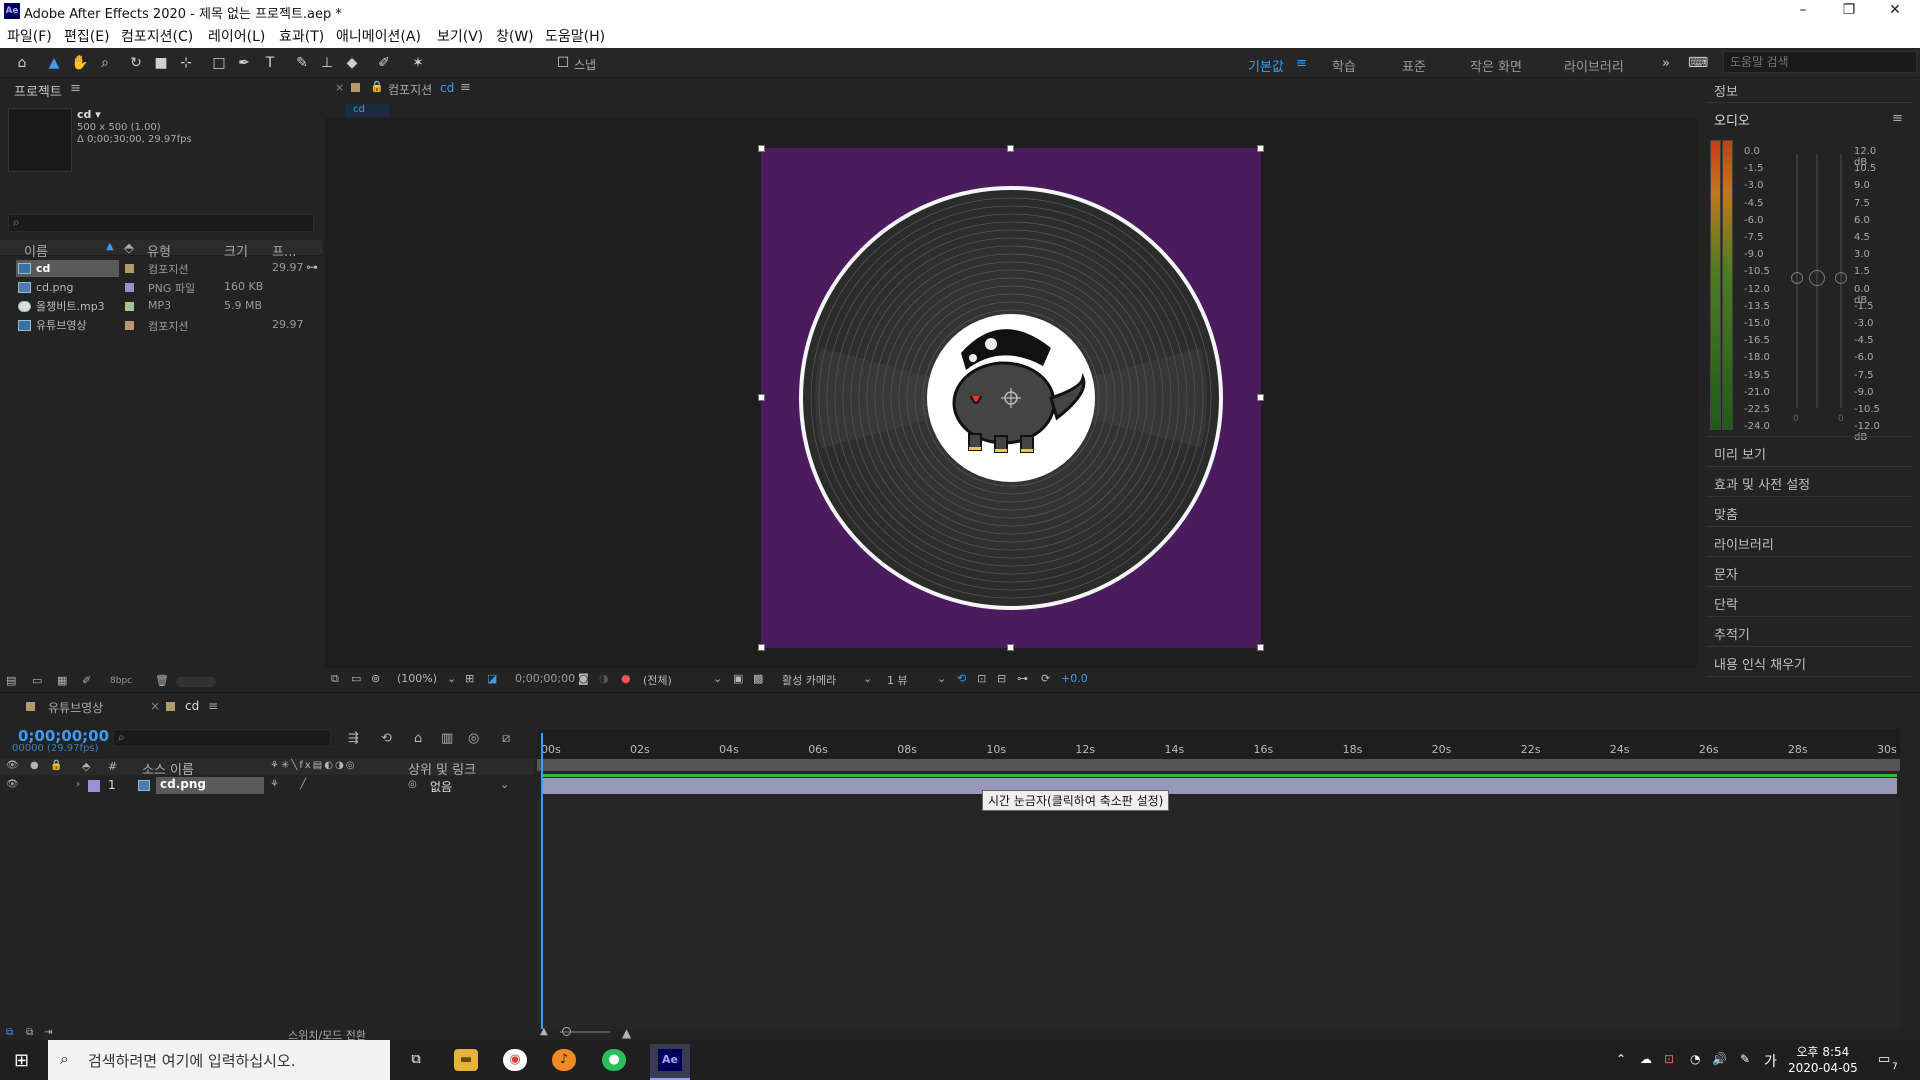 The image size is (1920, 1080). What do you see at coordinates (758, 678) in the screenshot?
I see `transparency-grid-icon: ▩` at bounding box center [758, 678].